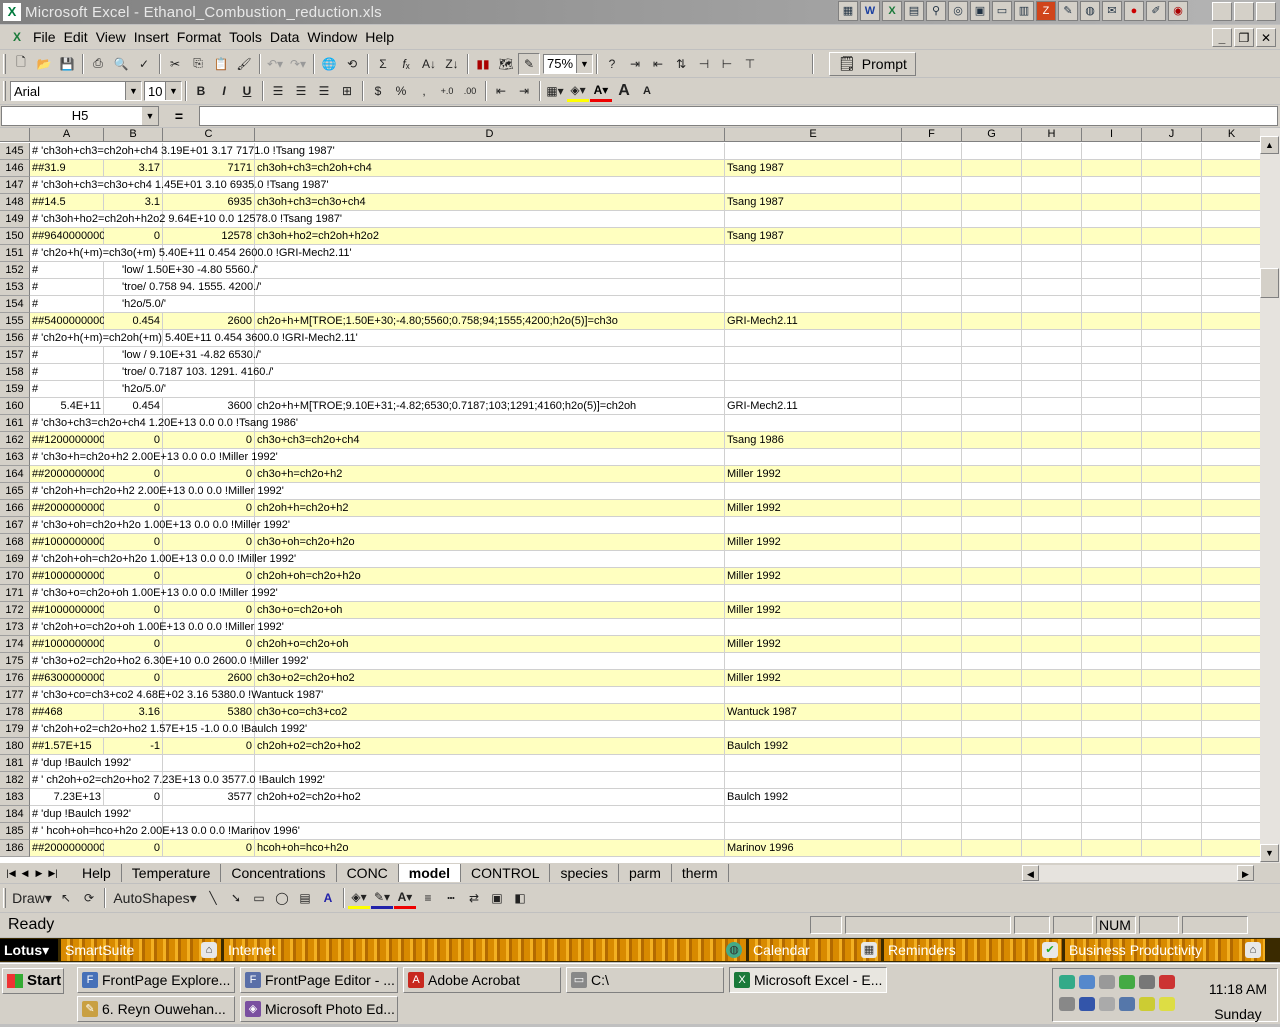 Image resolution: width=1280 pixels, height=1027 pixels. I want to click on italic-icon: I, so click(224, 91).